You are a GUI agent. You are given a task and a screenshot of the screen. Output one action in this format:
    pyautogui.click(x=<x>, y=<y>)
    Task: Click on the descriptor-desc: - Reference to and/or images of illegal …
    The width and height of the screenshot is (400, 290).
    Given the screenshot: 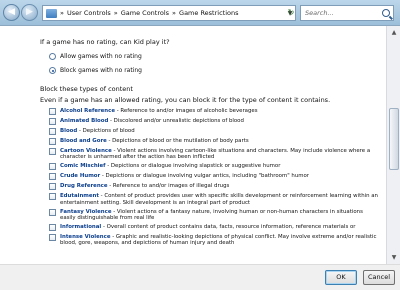 What is the action you would take?
    pyautogui.click(x=168, y=186)
    